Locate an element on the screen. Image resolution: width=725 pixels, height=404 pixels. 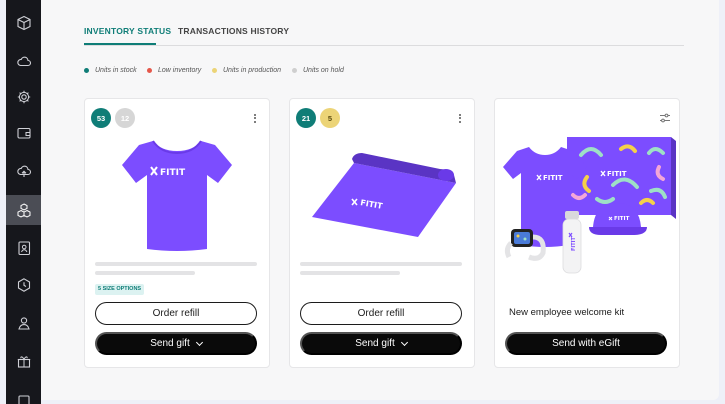
contacts-icon is located at coordinates (23, 248).